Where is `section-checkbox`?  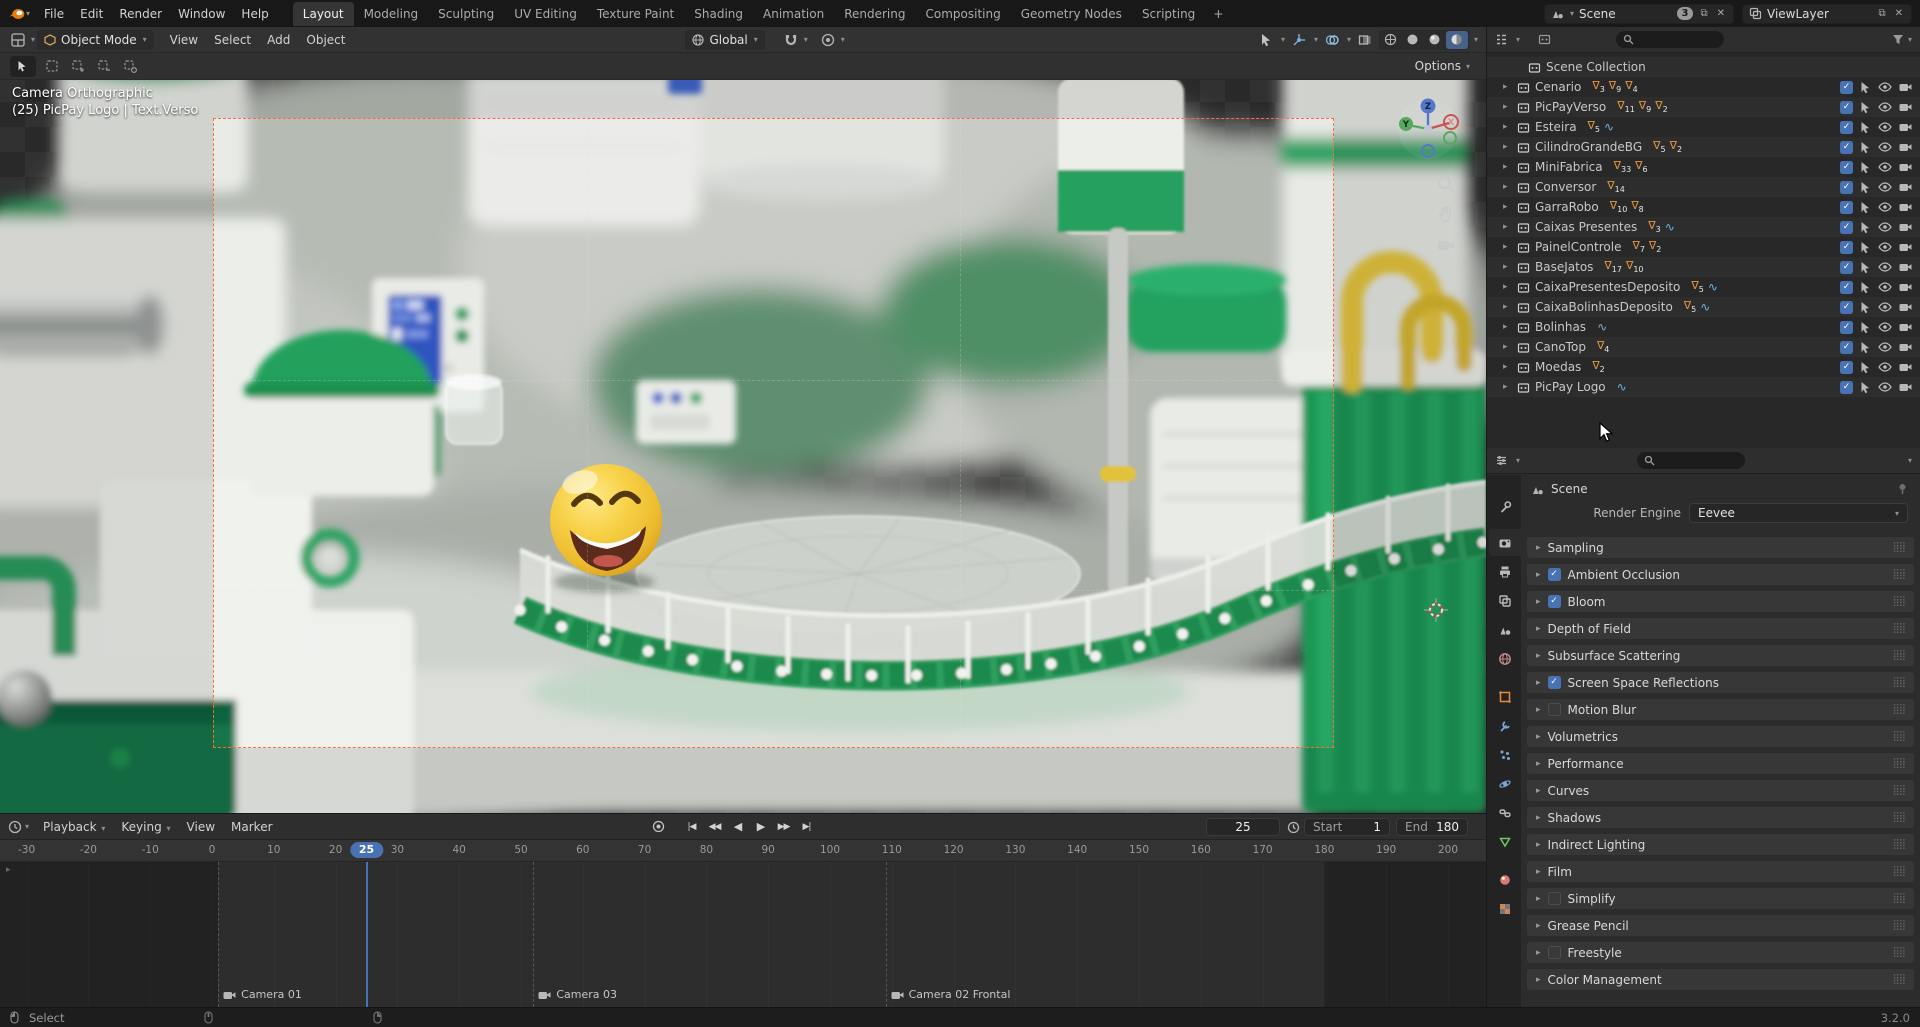 section-checkbox is located at coordinates (1554, 709).